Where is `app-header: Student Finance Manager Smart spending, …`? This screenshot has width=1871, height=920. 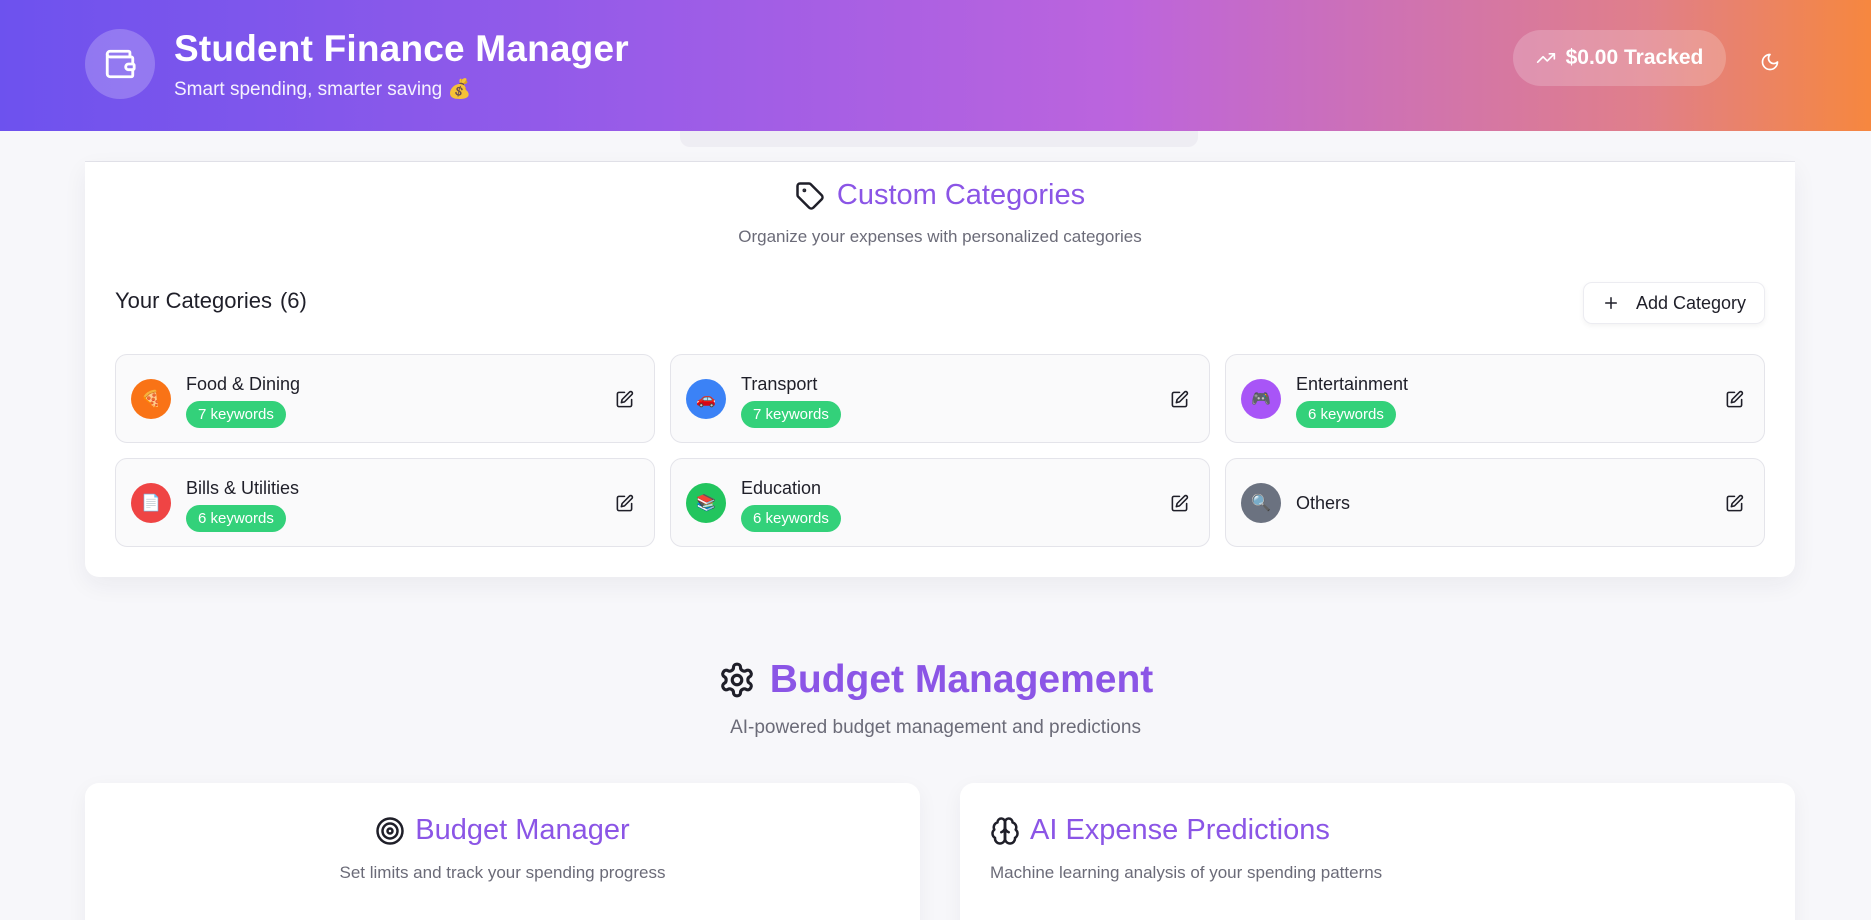
app-header: Student Finance Manager Smart spending, … is located at coordinates (935, 65).